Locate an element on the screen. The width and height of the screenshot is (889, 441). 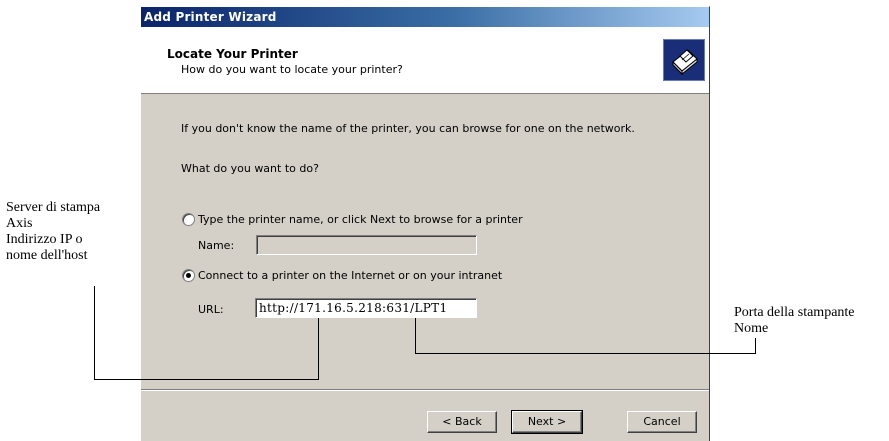
back-button: < Back is located at coordinates (462, 422).